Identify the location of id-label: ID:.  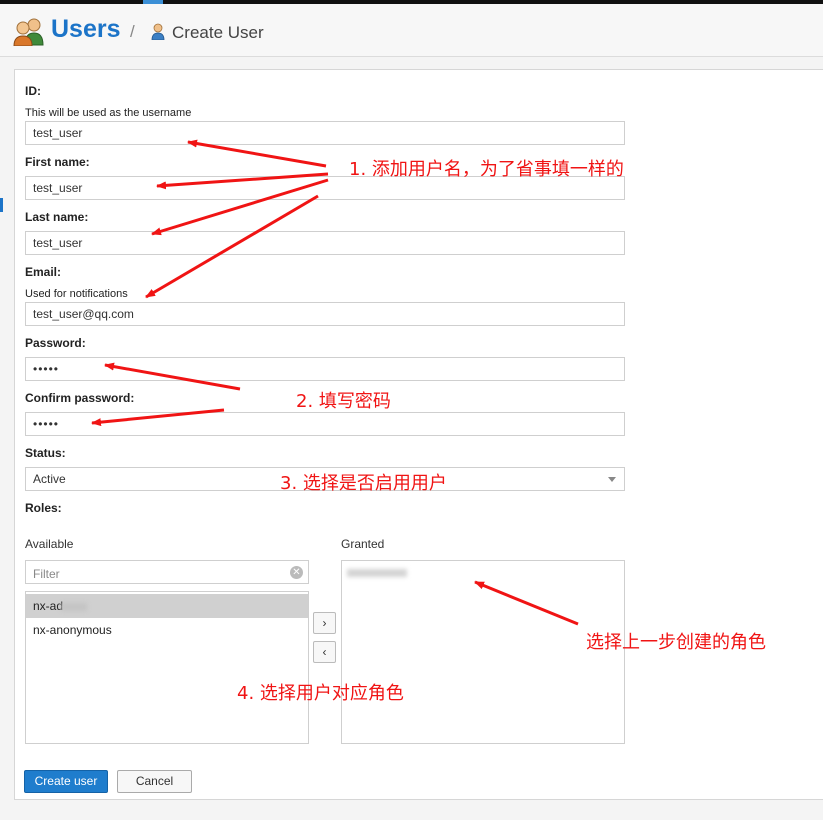
(33, 91).